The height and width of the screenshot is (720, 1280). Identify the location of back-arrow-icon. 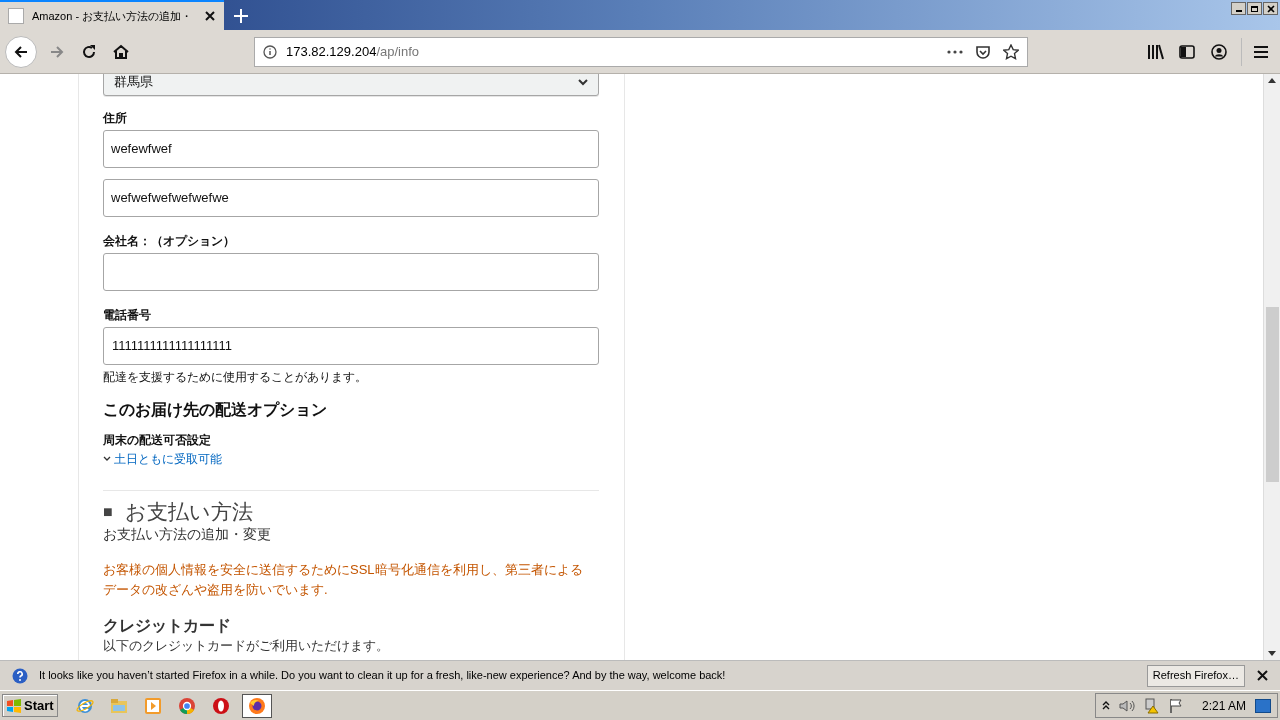
(21, 51).